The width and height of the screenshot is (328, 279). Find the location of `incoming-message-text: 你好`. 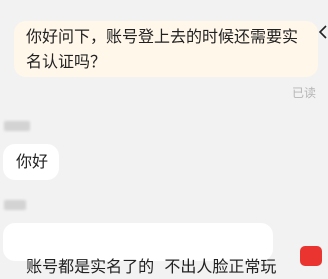

incoming-message-text: 你好 is located at coordinates (32, 161).